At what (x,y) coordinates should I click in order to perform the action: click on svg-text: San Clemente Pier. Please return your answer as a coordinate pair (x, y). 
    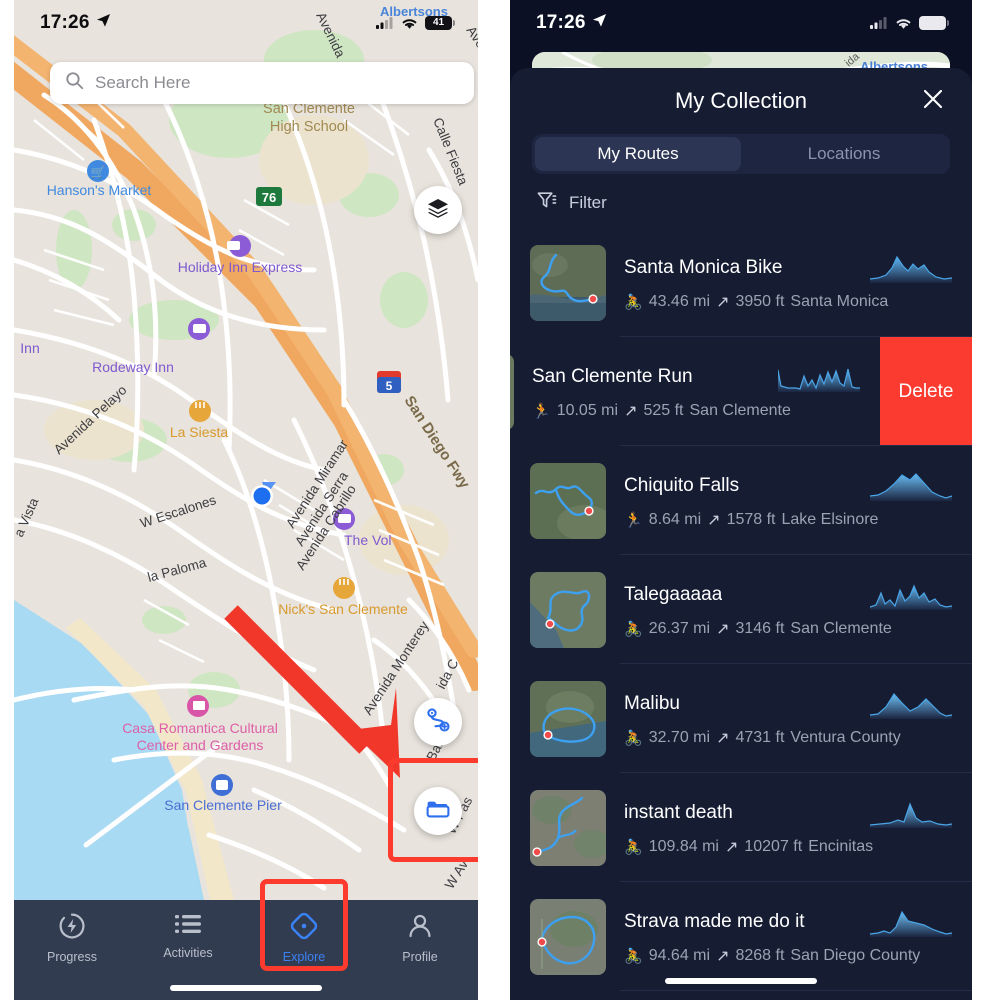
    Looking at the image, I should click on (223, 805).